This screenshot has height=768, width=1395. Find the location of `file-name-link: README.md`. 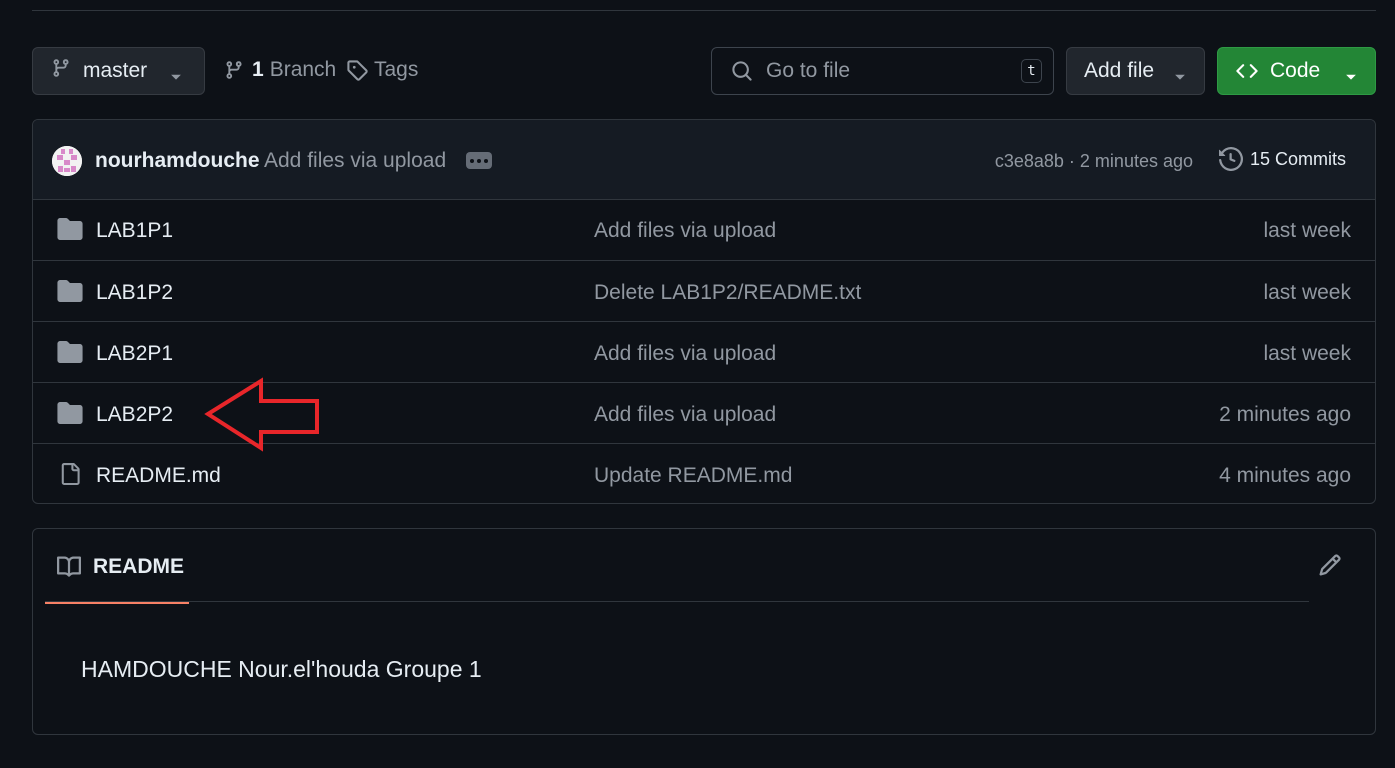

file-name-link: README.md is located at coordinates (158, 476).